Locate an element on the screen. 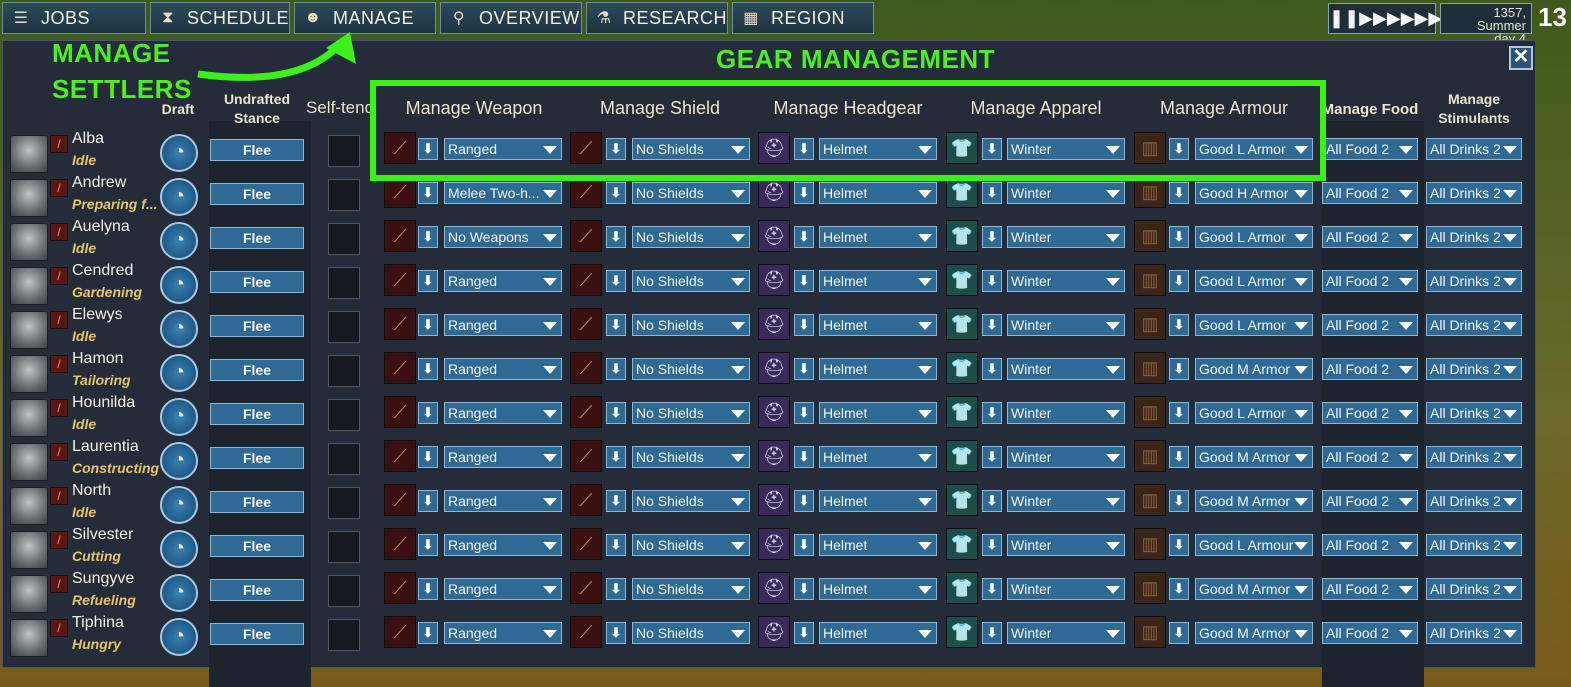  weapon-dropdown: Ranged is located at coordinates (503, 325).